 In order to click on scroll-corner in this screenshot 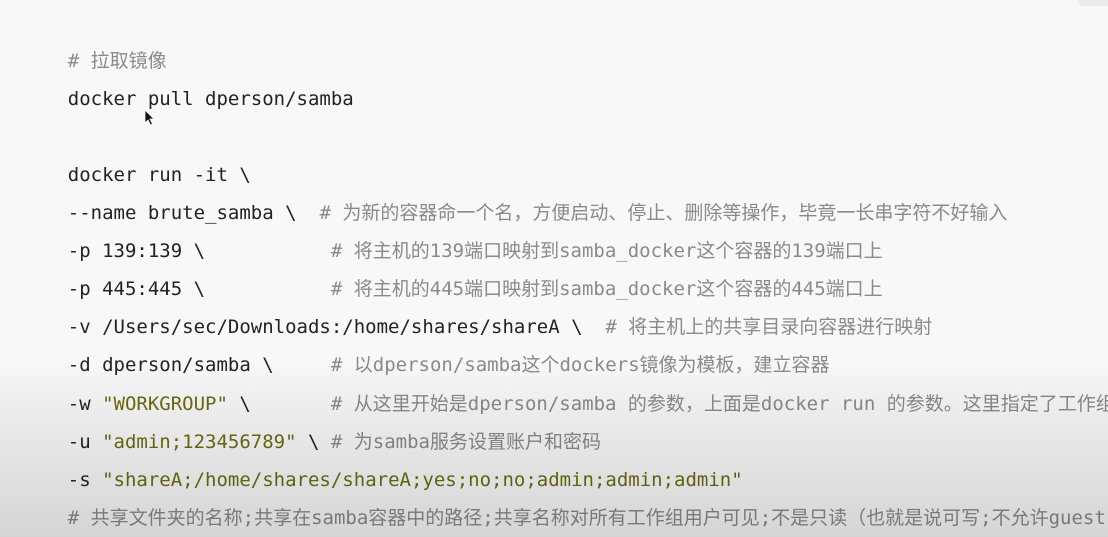, I will do `click(1093, 3)`.